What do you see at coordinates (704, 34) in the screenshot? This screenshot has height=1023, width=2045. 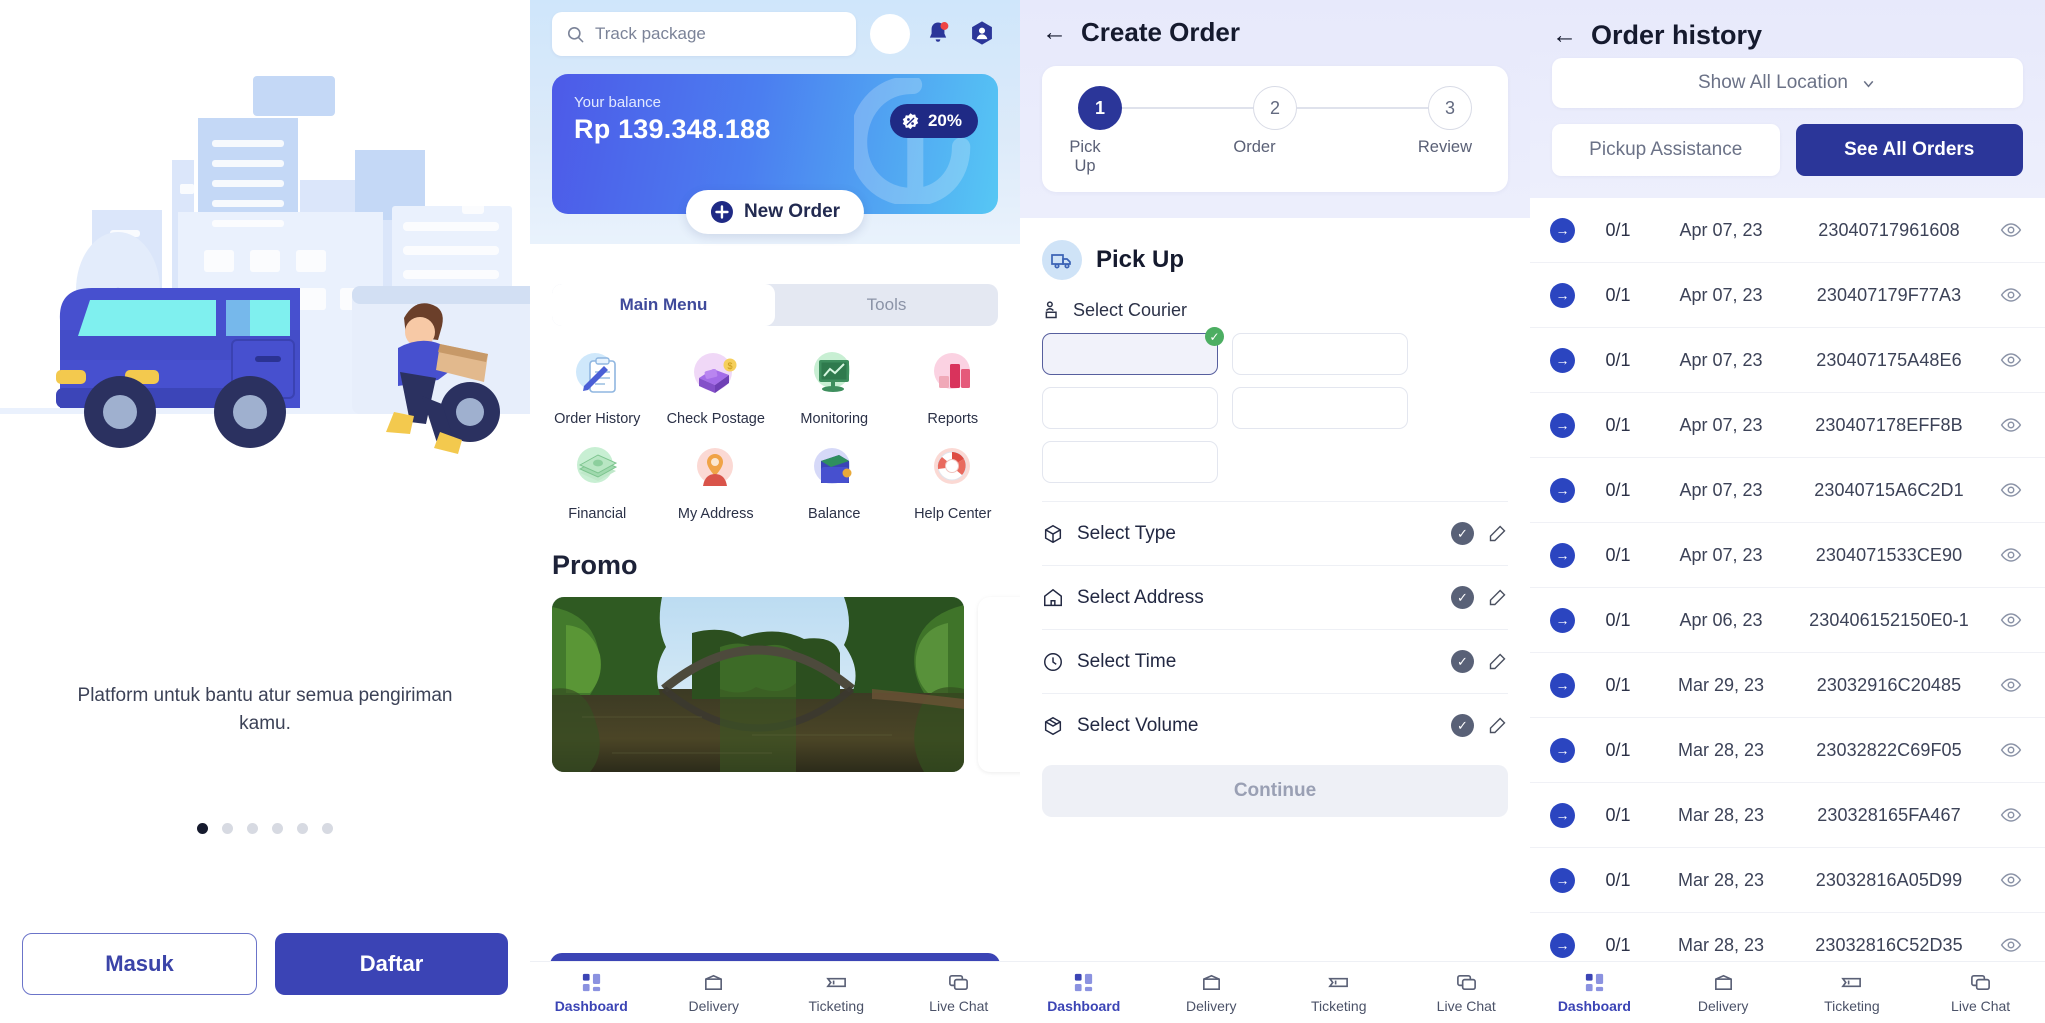 I see `search-input: Track package` at bounding box center [704, 34].